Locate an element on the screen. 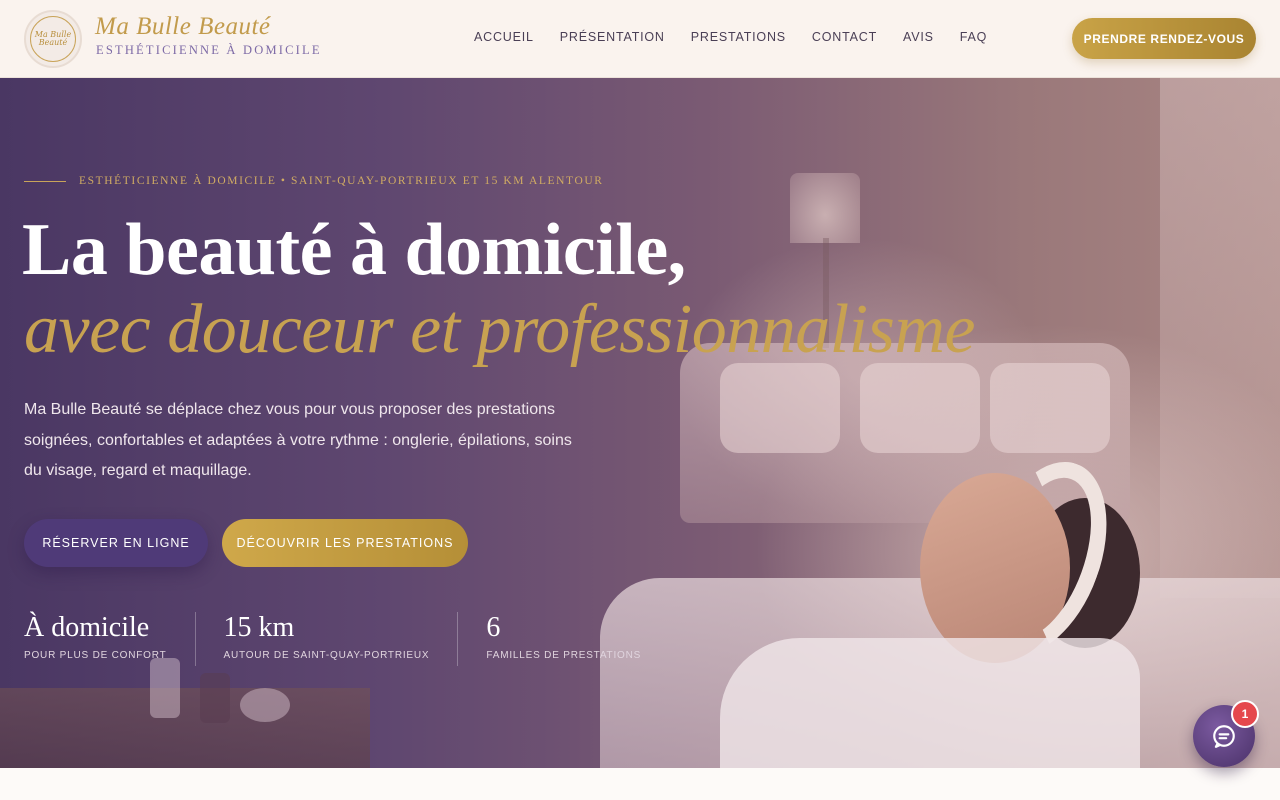  brand-subtitle: ESTHÉTICIENNE À DOMICILE is located at coordinates (209, 50).